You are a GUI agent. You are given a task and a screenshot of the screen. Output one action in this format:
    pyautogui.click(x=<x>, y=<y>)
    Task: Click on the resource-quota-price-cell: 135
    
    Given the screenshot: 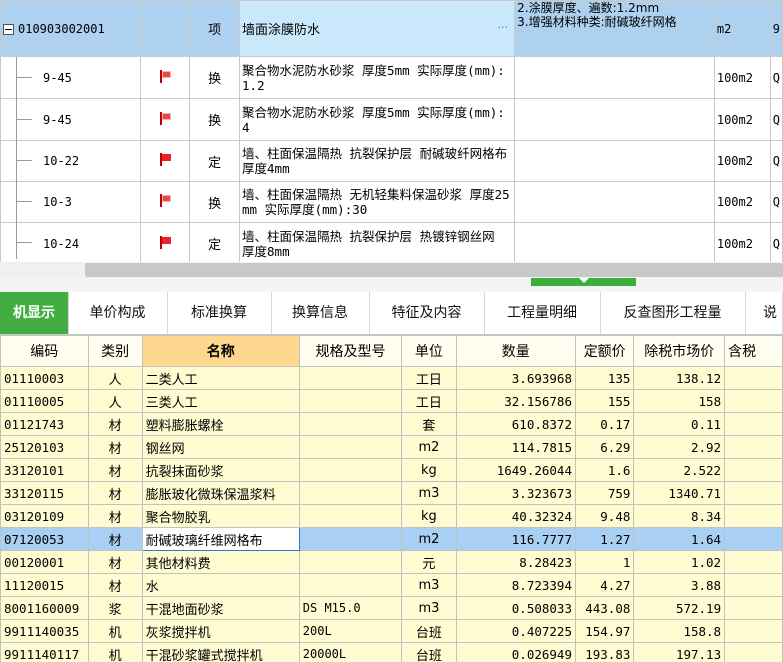 What is the action you would take?
    pyautogui.click(x=604, y=378)
    